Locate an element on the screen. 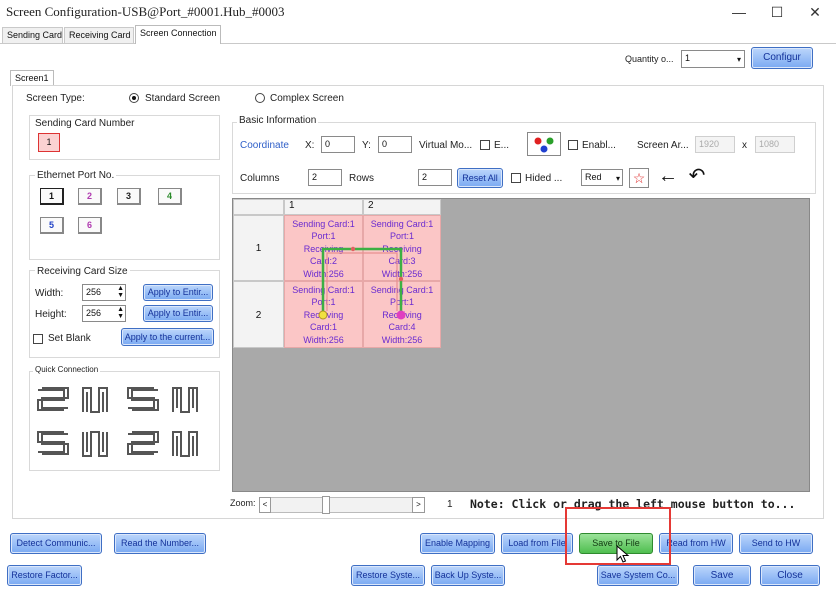 Image resolution: width=836 pixels, height=591 pixels. pattern-s-bottom-icon is located at coordinates (53, 443).